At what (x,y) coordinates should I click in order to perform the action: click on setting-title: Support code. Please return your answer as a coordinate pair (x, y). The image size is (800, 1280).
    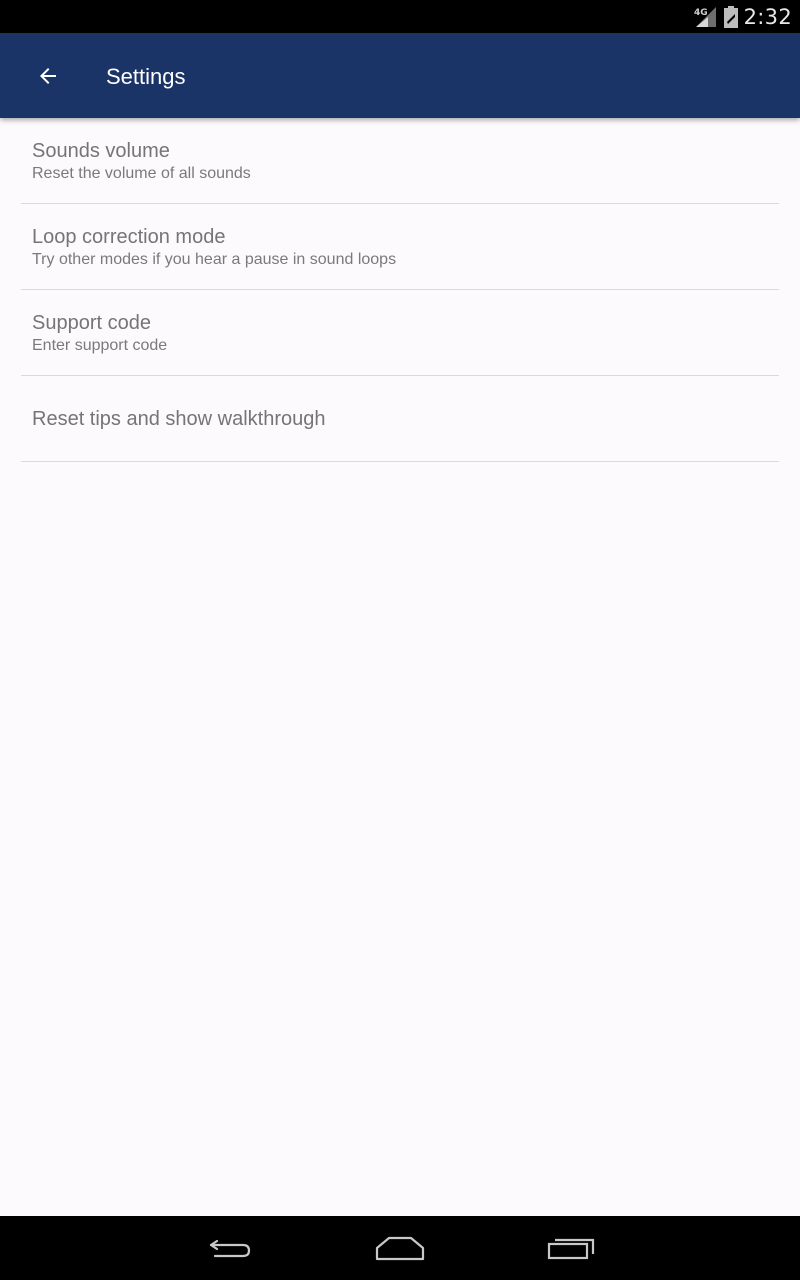
    Looking at the image, I should click on (91, 323).